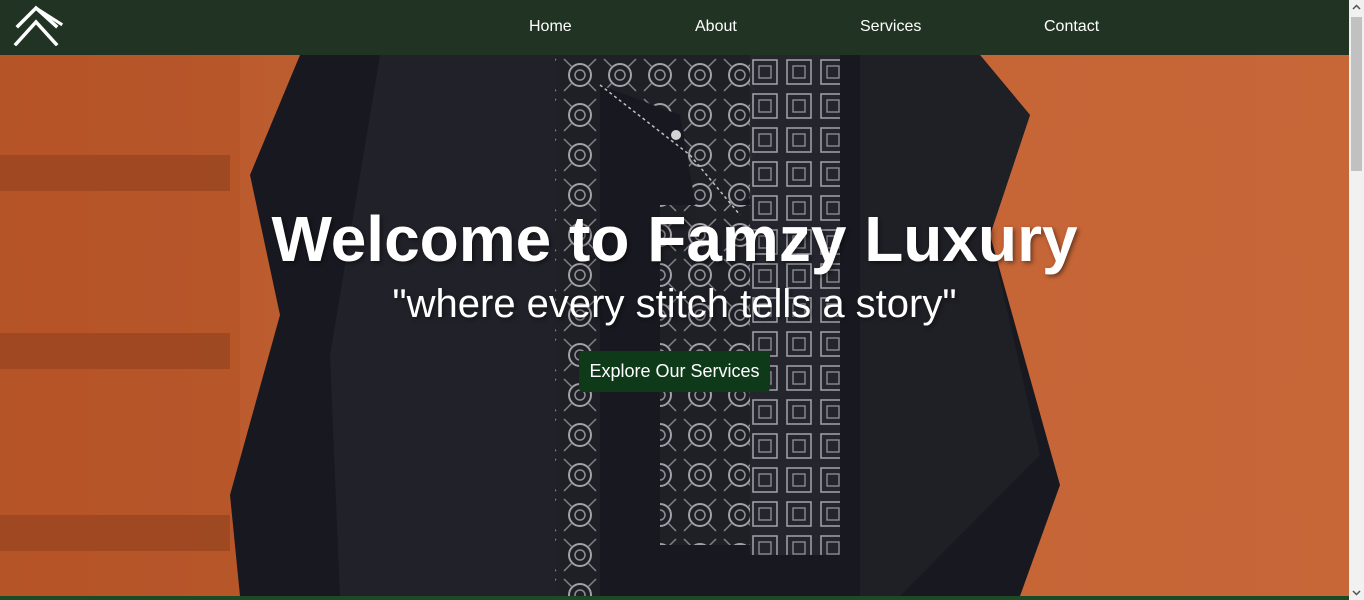 This screenshot has width=1364, height=600. What do you see at coordinates (1356, 300) in the screenshot?
I see `vertical-scrollbar` at bounding box center [1356, 300].